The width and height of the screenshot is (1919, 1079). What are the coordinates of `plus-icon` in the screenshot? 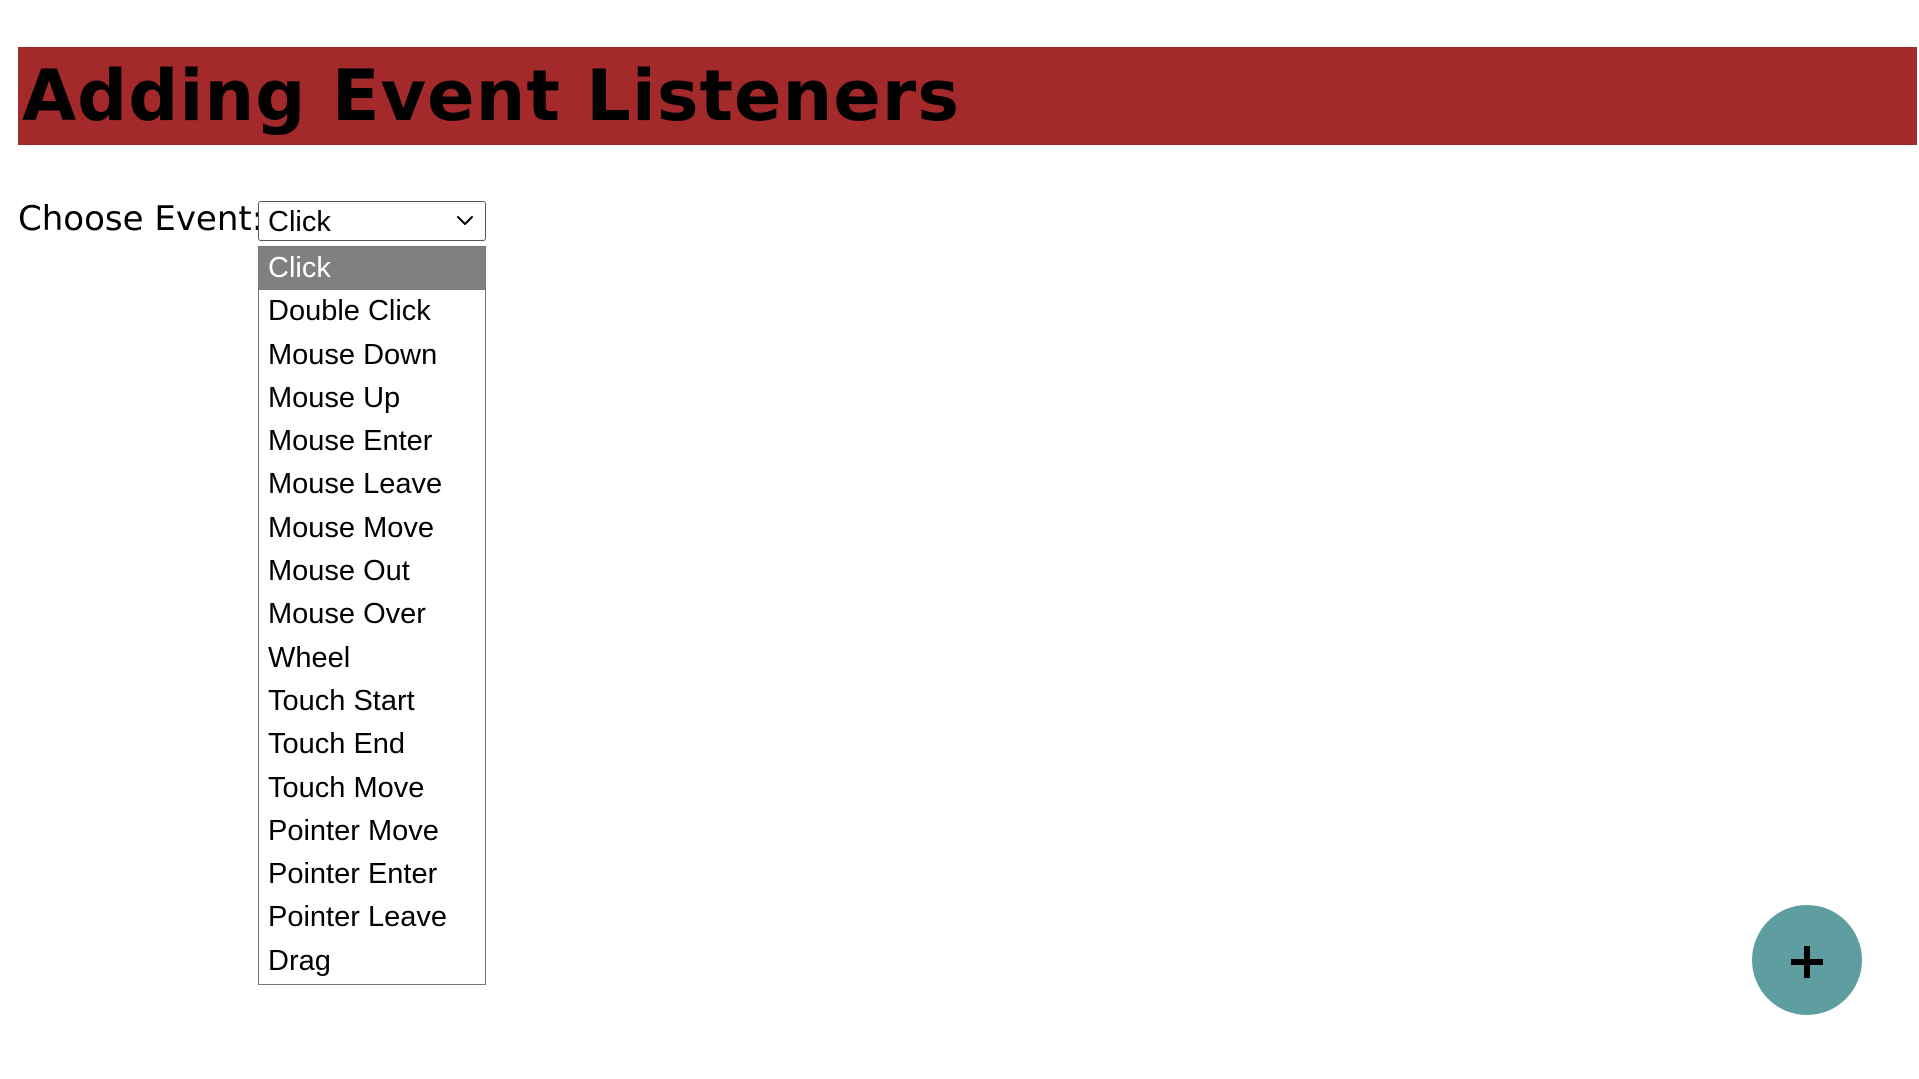 It's located at (1807, 962).